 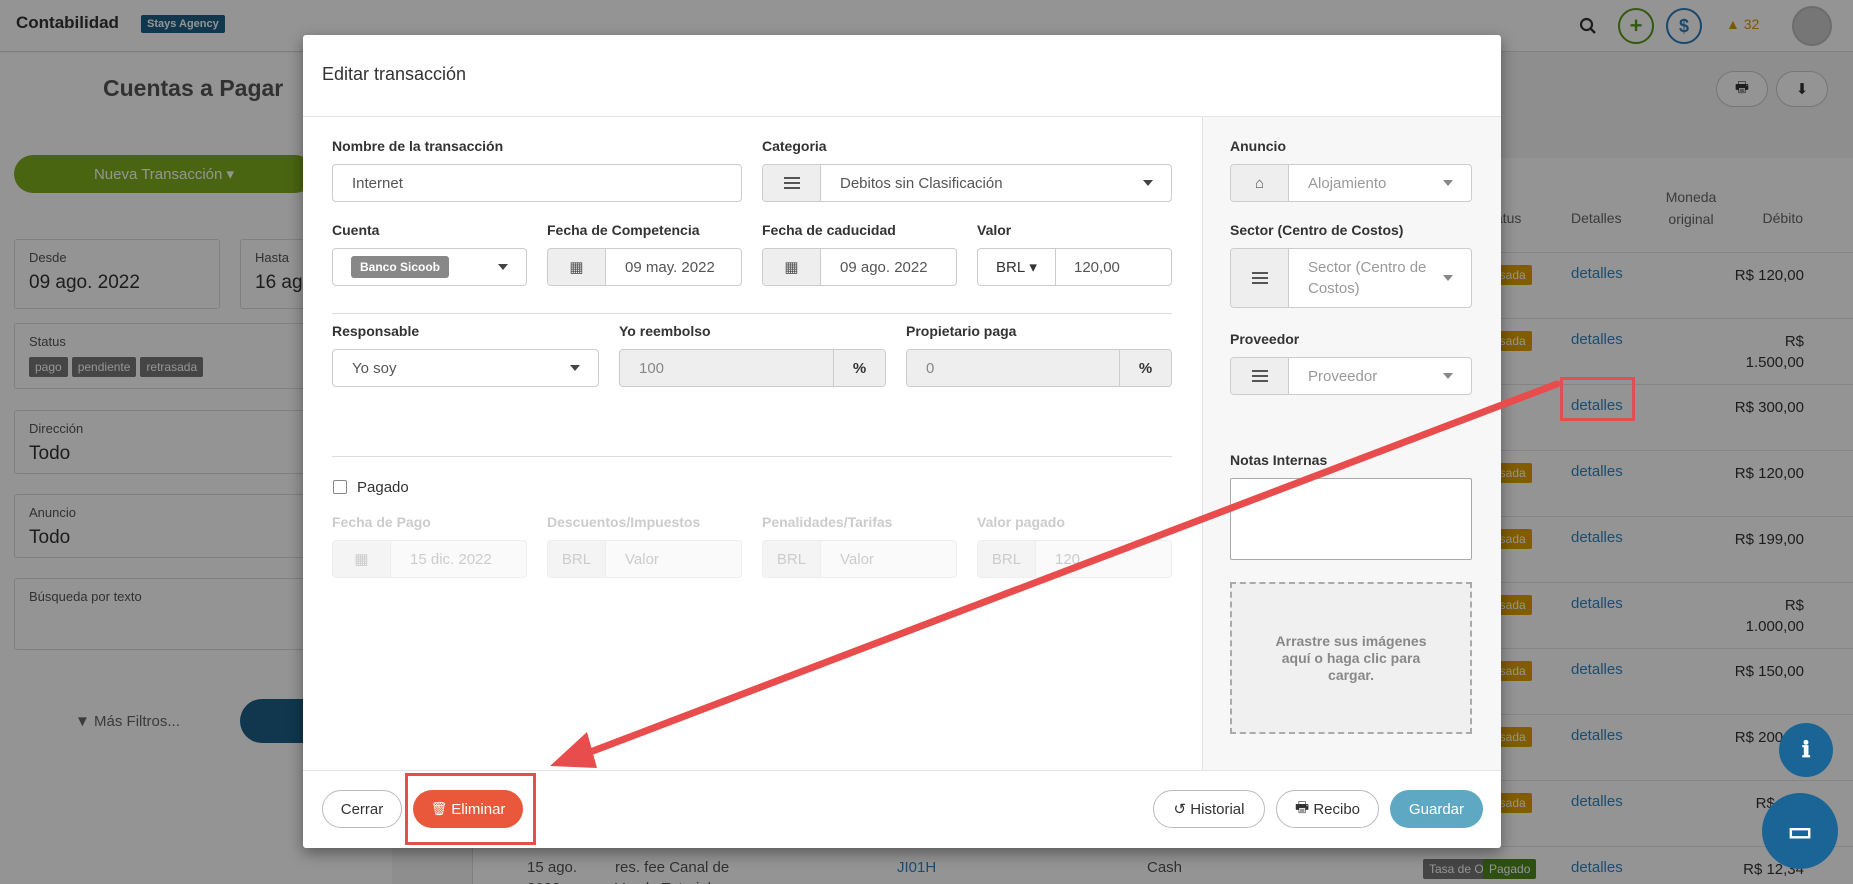 I want to click on info-icon: ℹ, so click(x=1806, y=749).